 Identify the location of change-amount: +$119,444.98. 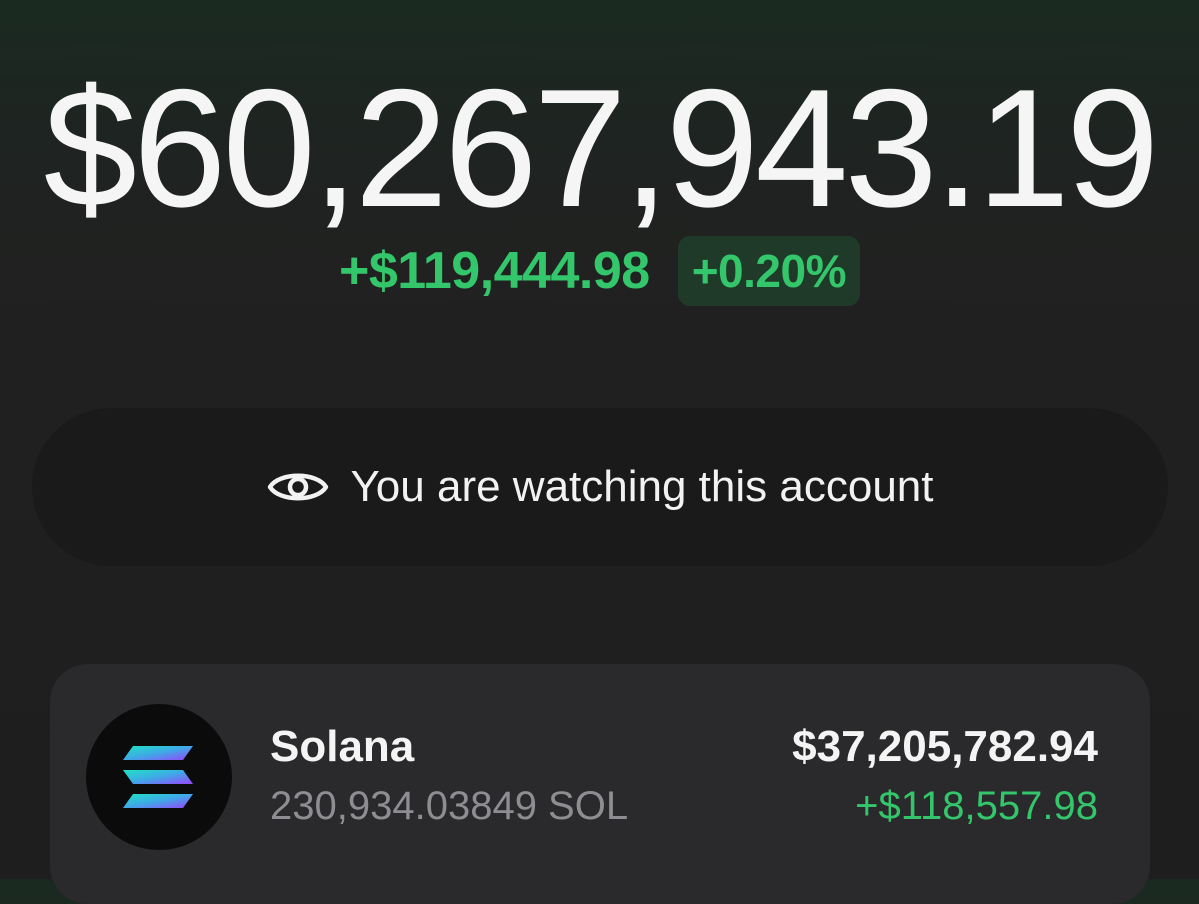
(494, 271).